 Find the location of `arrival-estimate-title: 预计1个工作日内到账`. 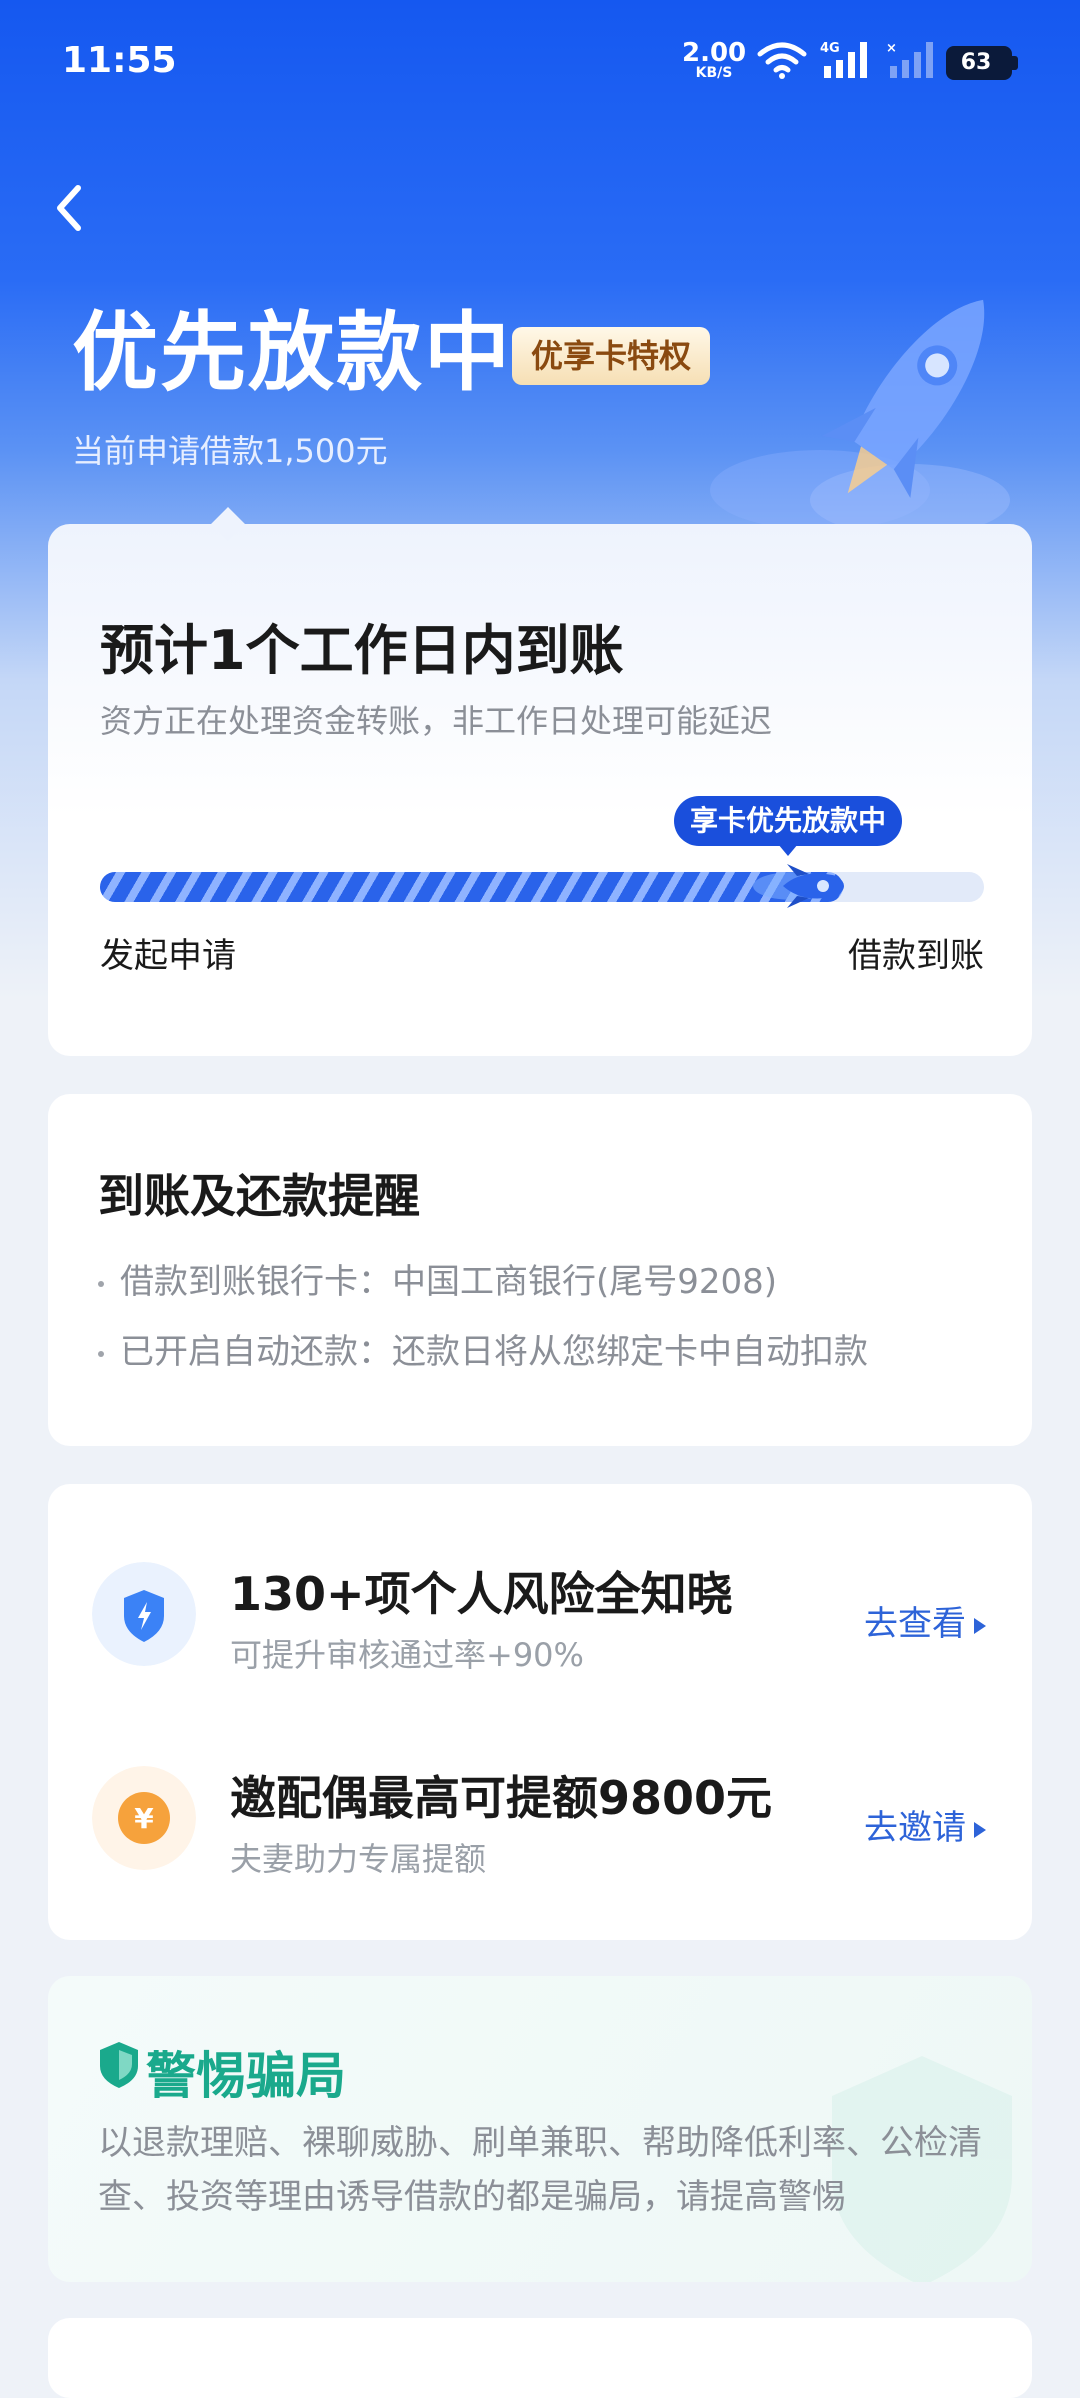

arrival-estimate-title: 预计1个工作日内到账 is located at coordinates (362, 650).